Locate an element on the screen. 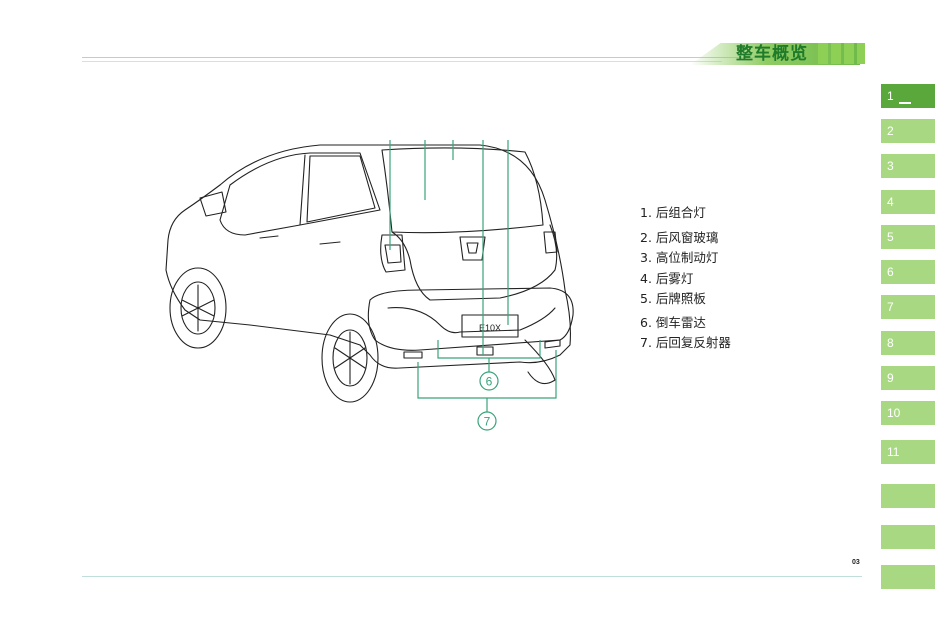  legend-item-6: 6. 倒车雷达 is located at coordinates (673, 322).